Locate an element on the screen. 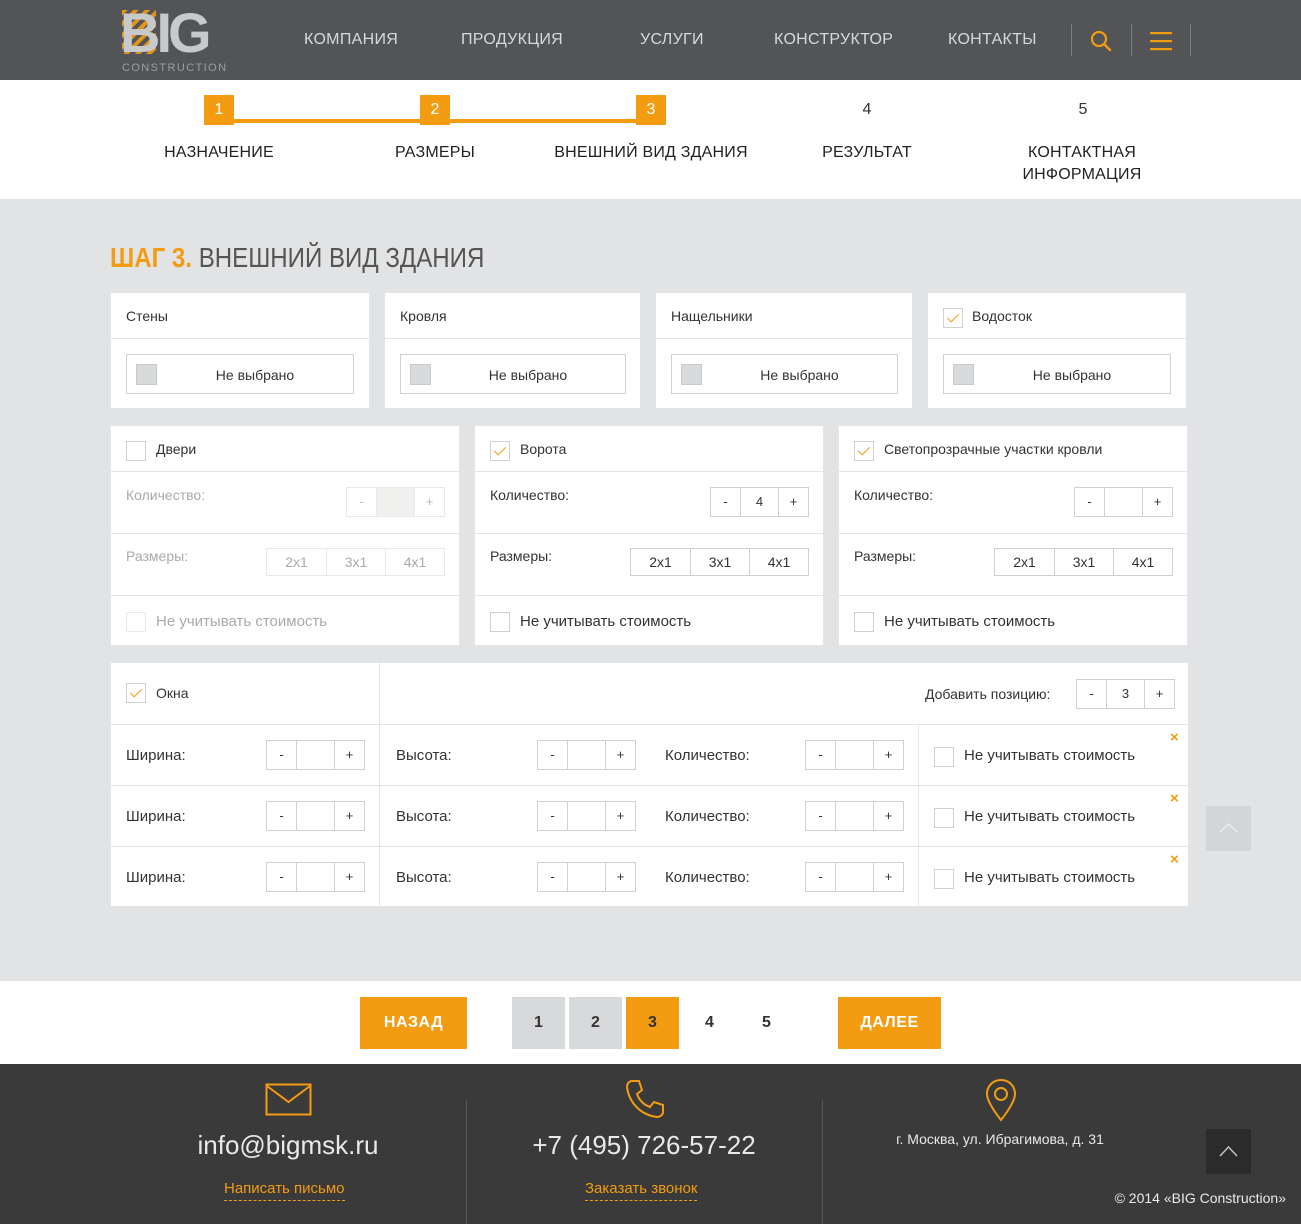  logo: BIG CONSTRUCTION is located at coordinates (182, 37).